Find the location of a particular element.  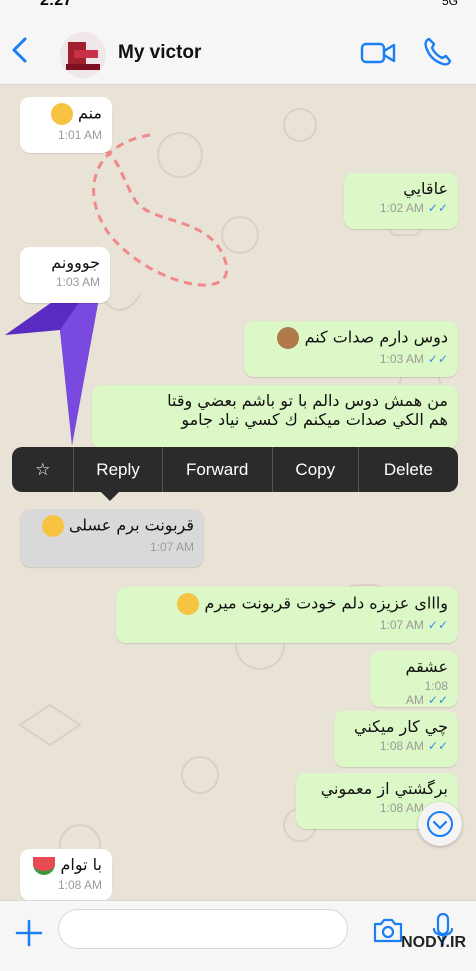

menu-forward-button: Forward is located at coordinates (218, 469).